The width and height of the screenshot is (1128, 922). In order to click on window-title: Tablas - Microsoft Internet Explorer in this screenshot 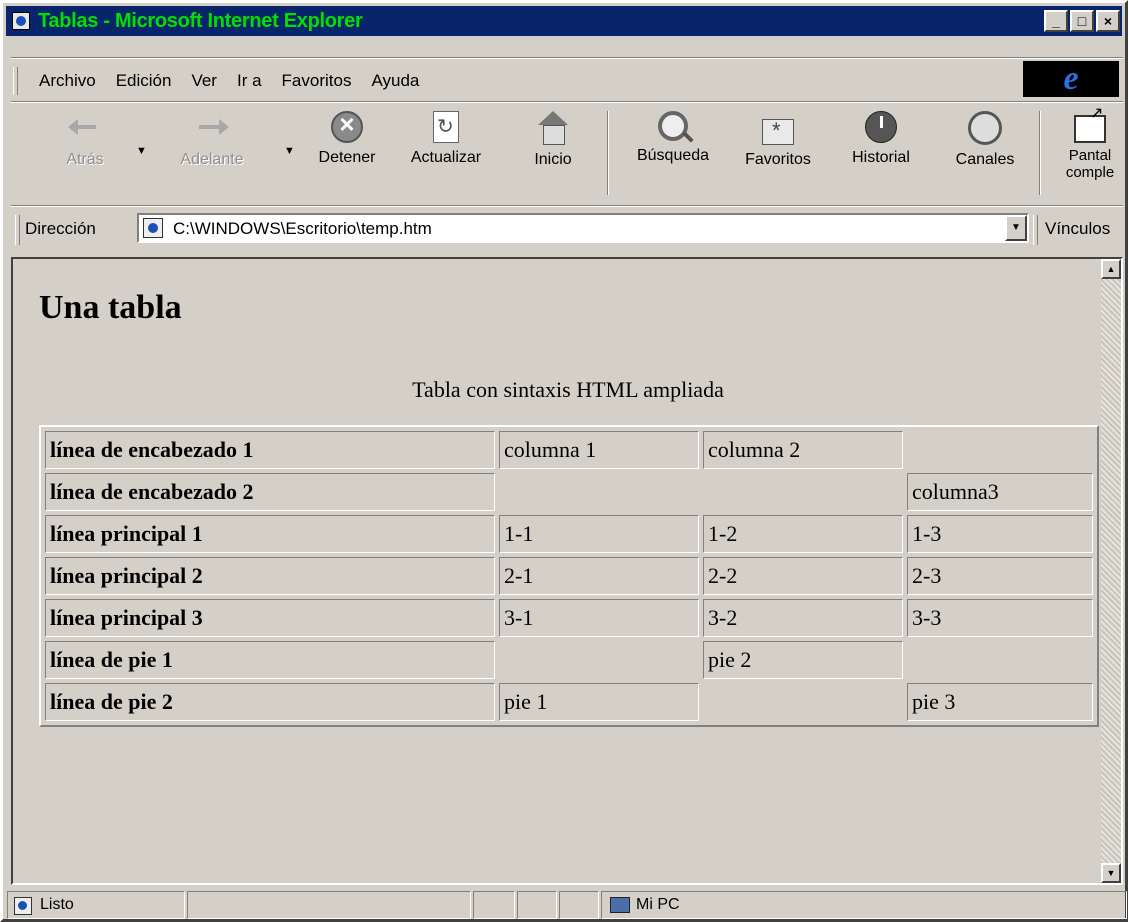, I will do `click(200, 20)`.